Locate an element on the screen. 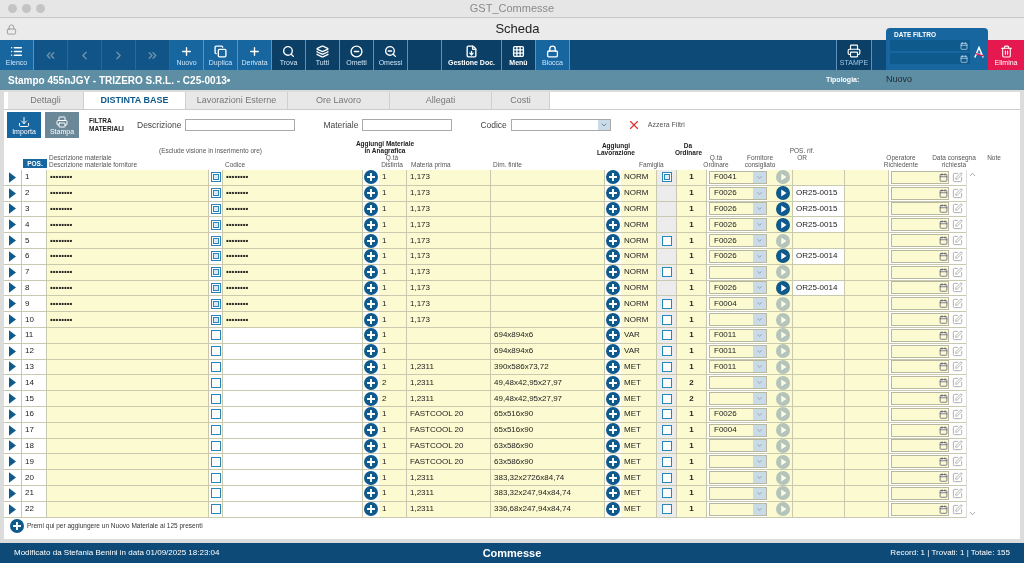 This screenshot has width=1024, height=563. tab: Costi is located at coordinates (521, 100).